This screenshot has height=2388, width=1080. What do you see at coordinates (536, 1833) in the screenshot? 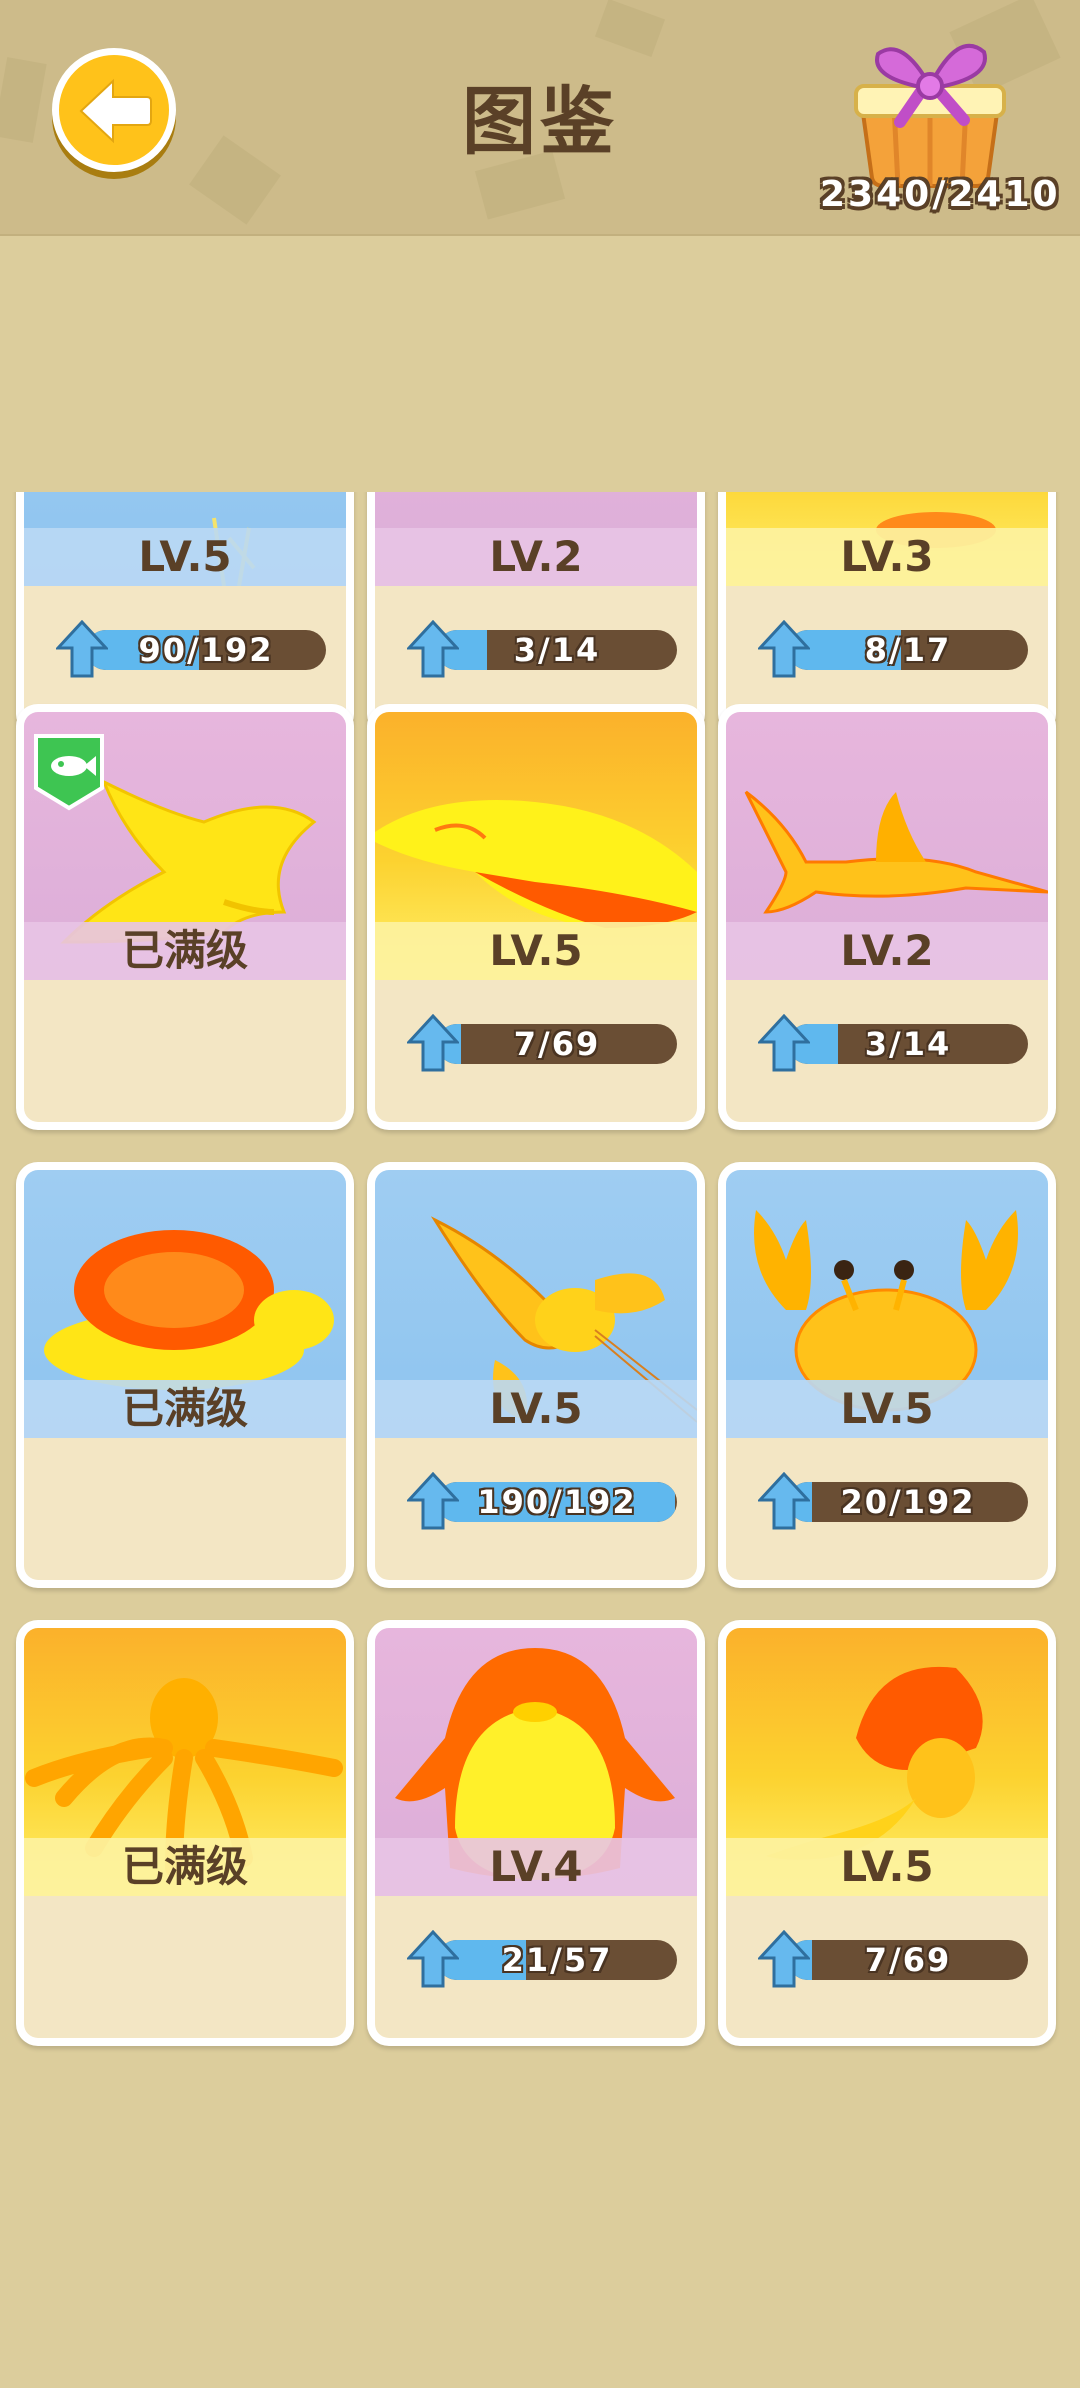
I see `collection-card: LV.4 21/57` at bounding box center [536, 1833].